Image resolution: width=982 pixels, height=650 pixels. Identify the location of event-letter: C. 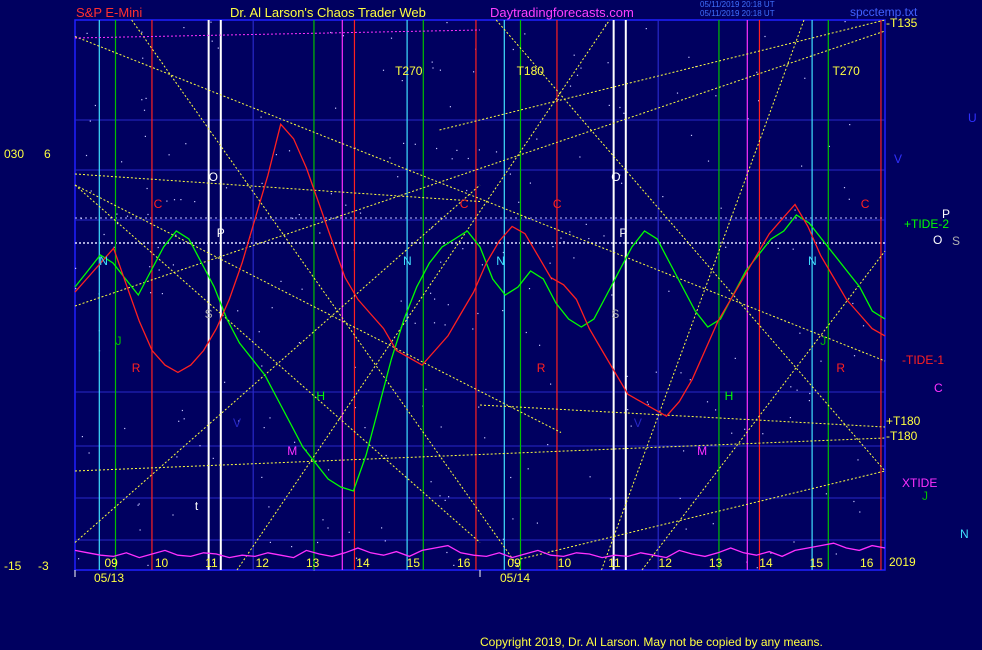
(865, 204).